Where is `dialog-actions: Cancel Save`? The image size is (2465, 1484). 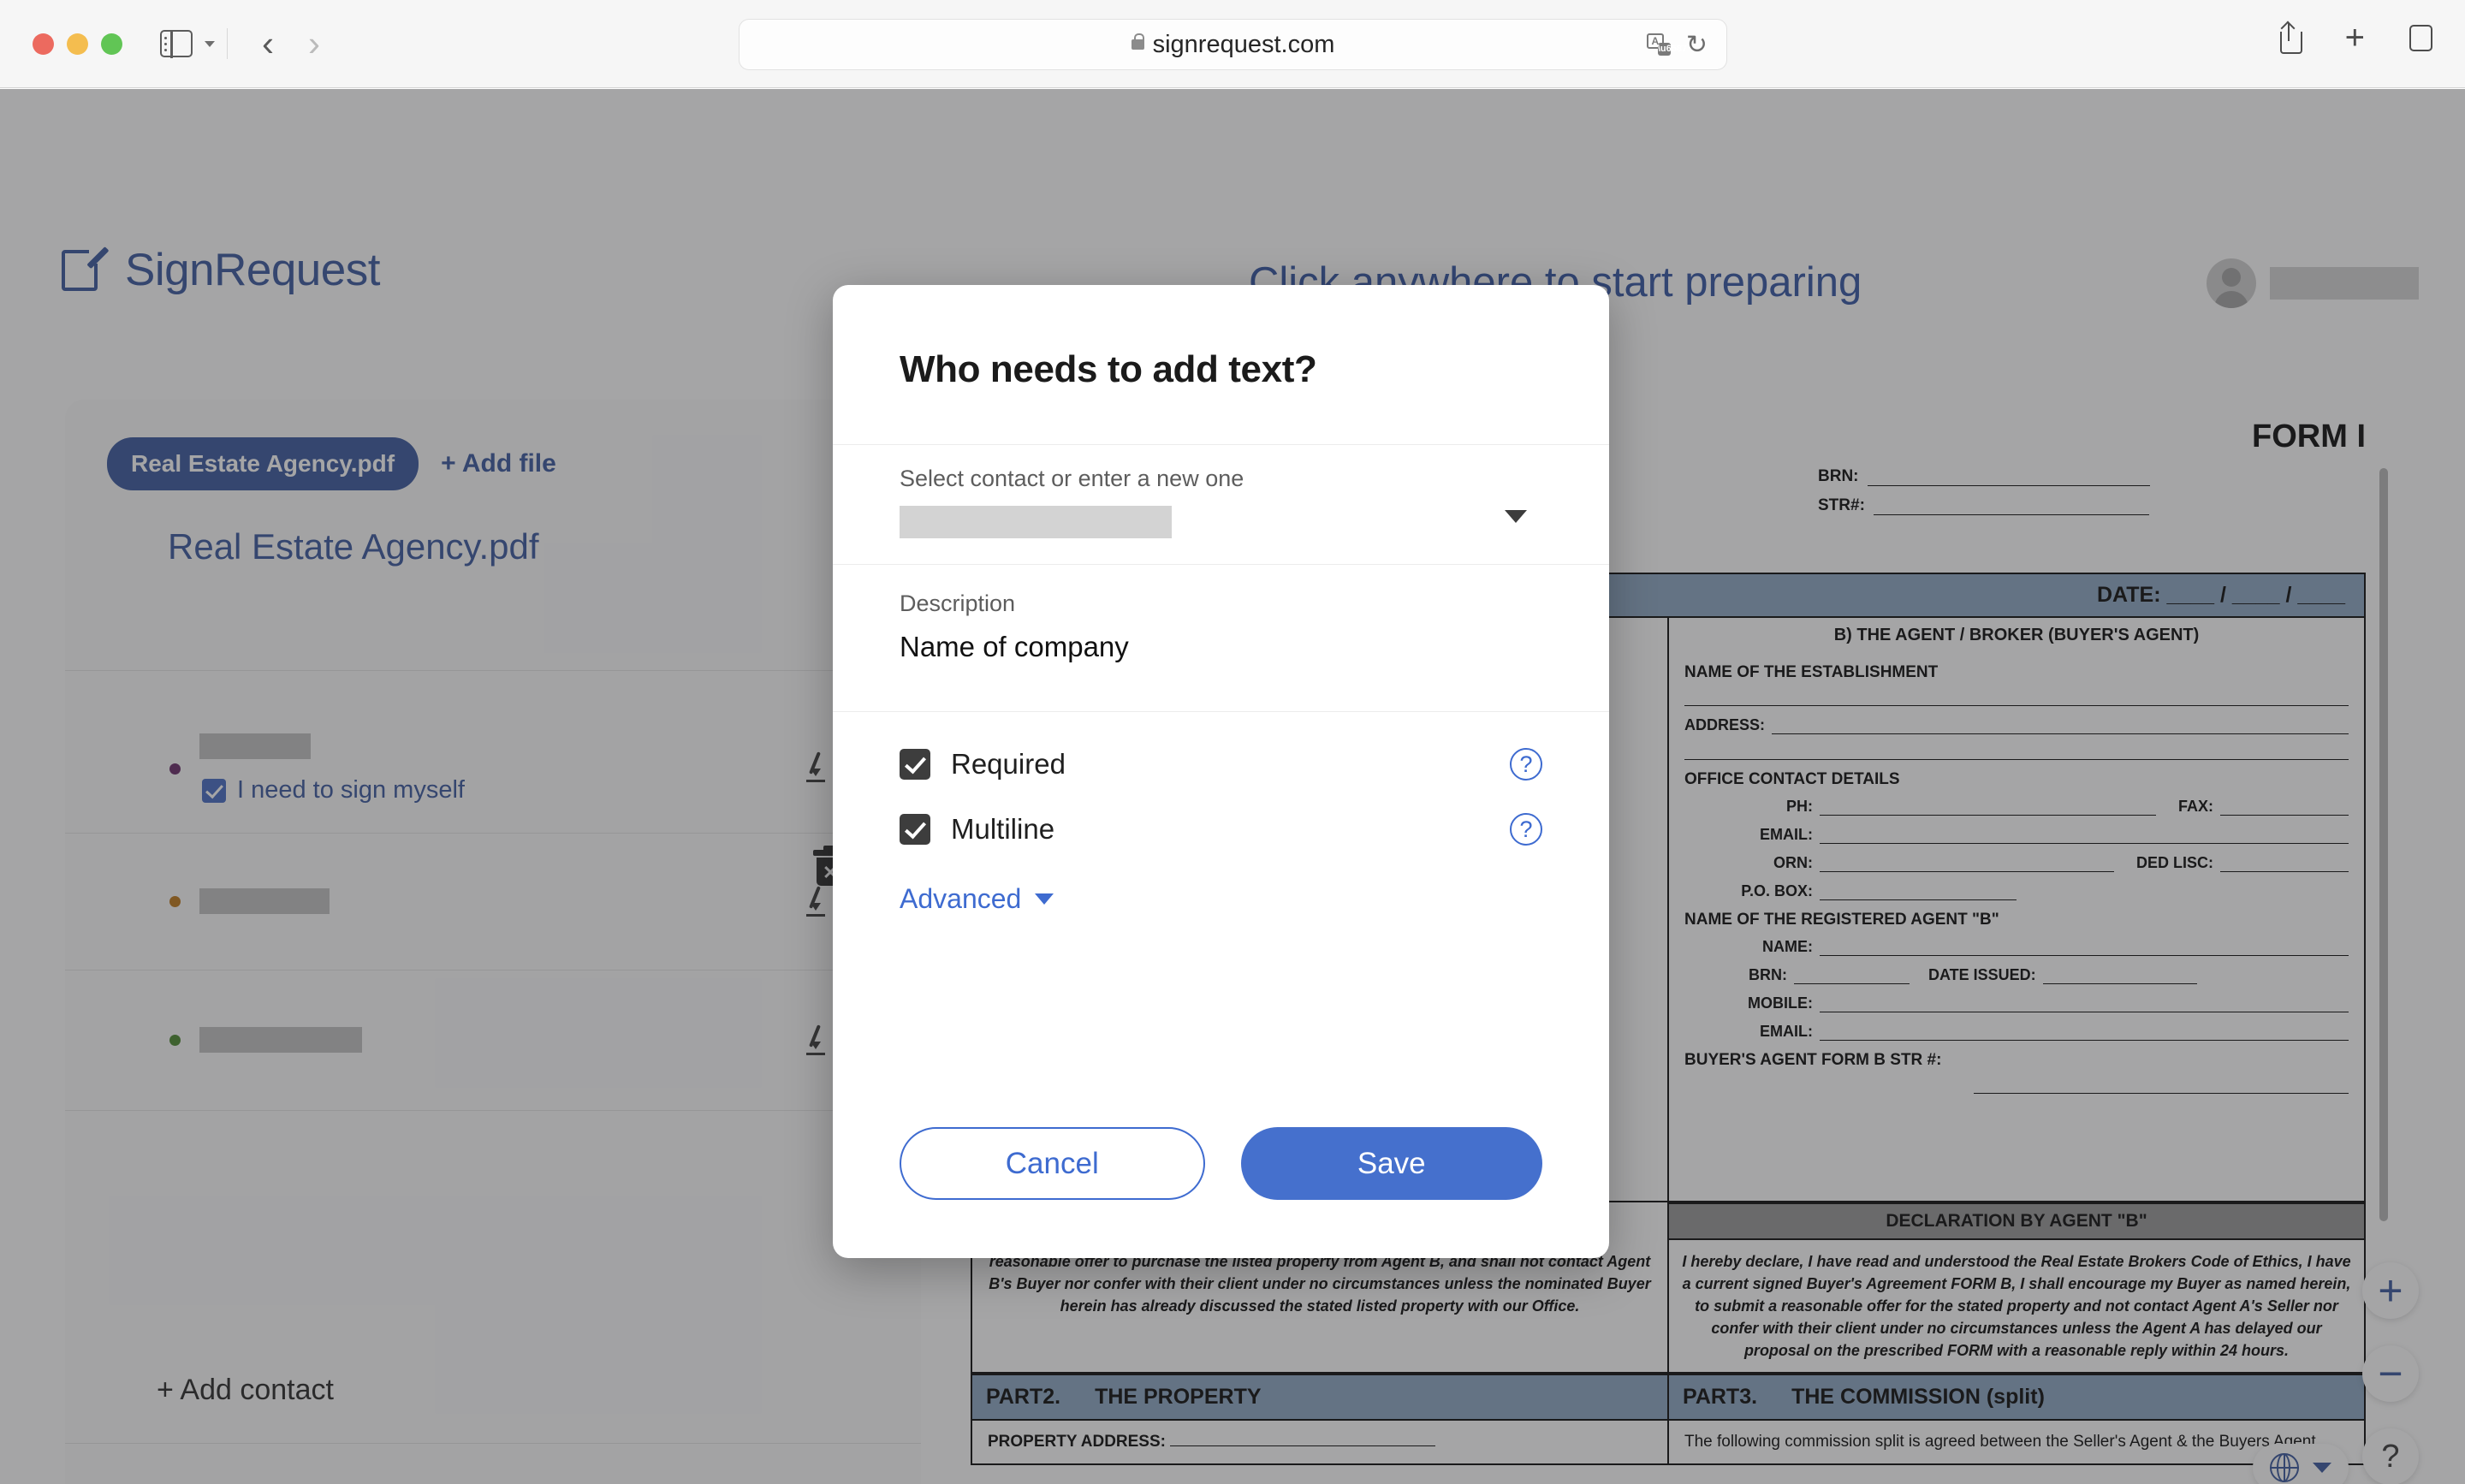 dialog-actions: Cancel Save is located at coordinates (1221, 1193).